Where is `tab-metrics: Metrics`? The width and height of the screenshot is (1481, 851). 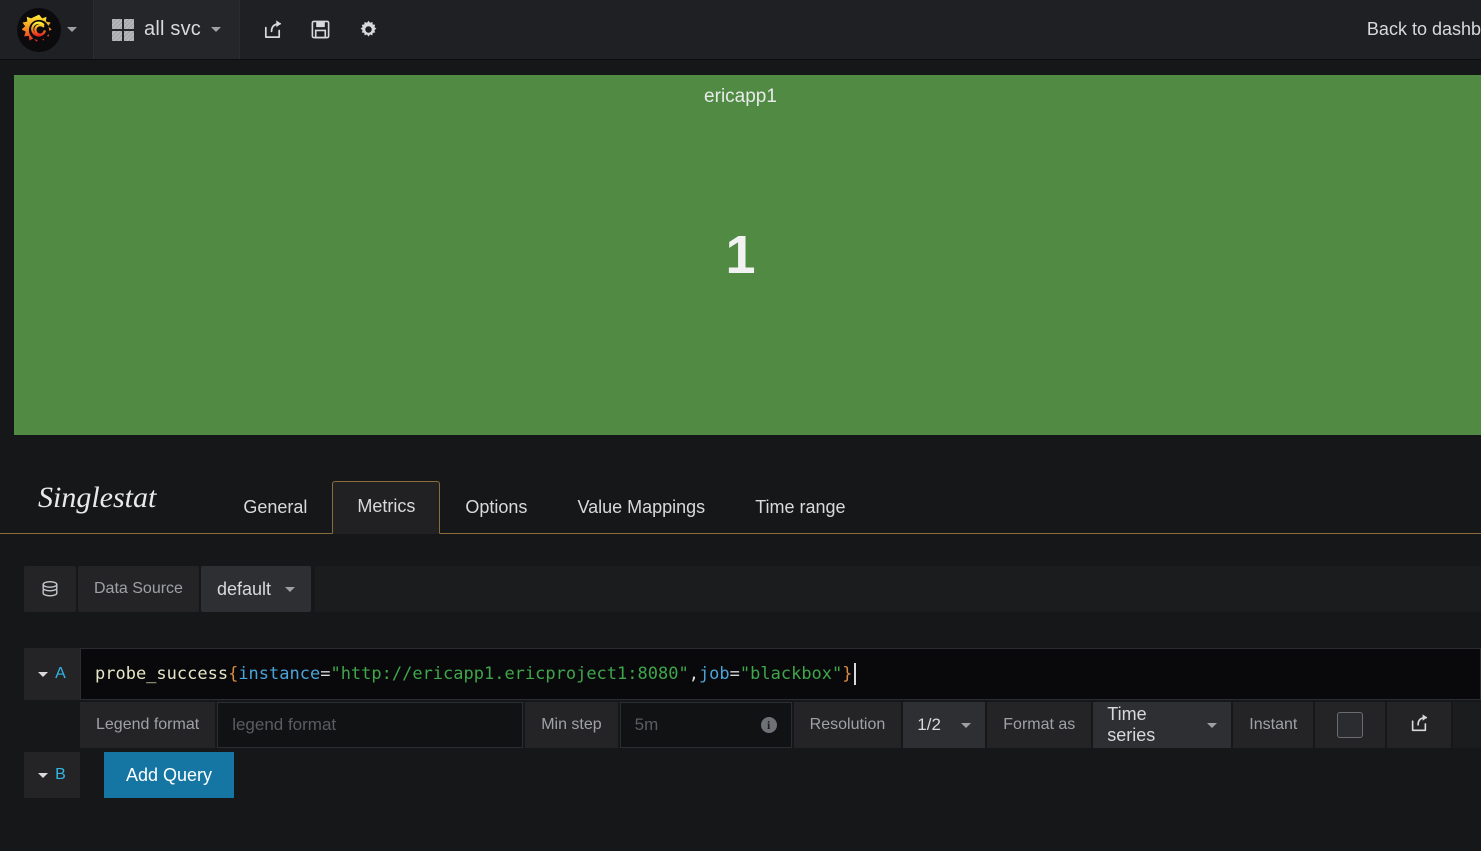 tab-metrics: Metrics is located at coordinates (386, 507).